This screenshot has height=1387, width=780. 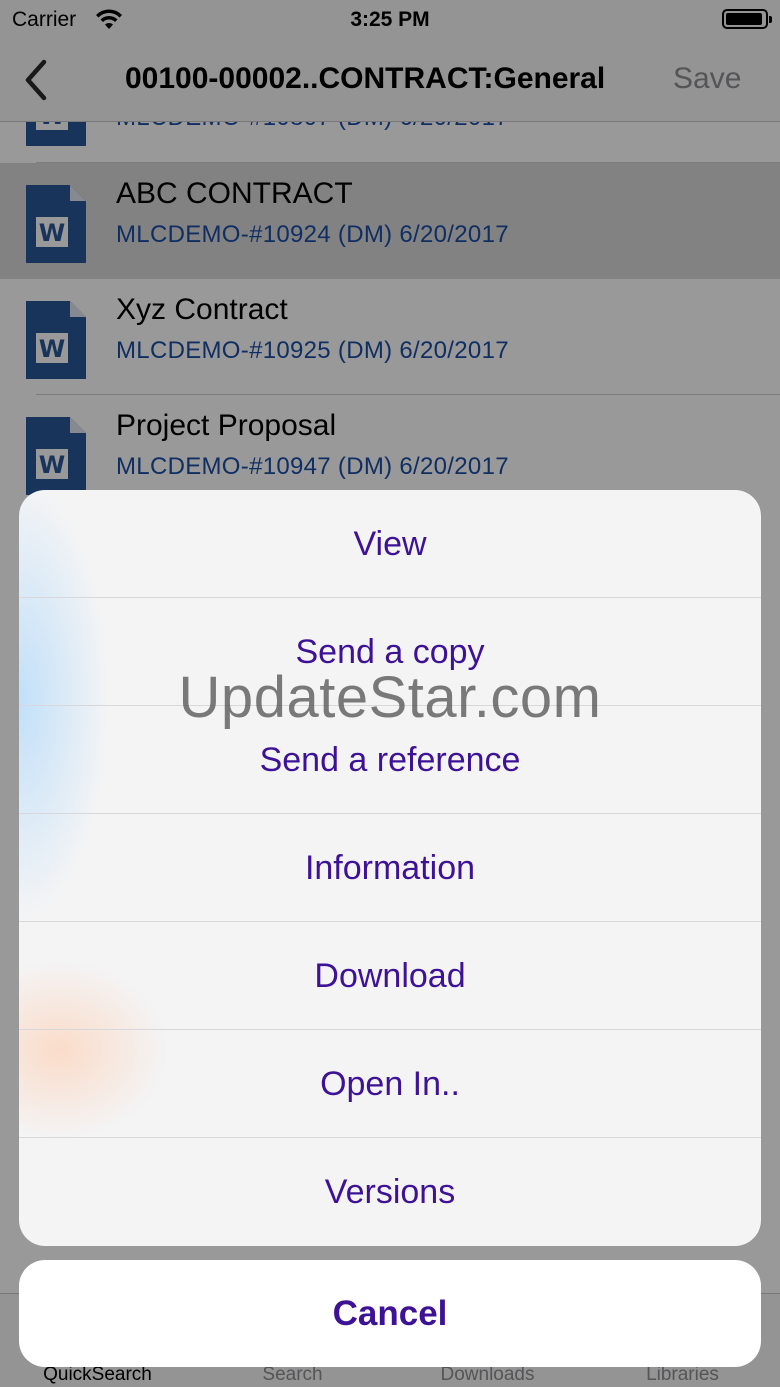 I want to click on send-copy-action: Send a copy, so click(x=390, y=652).